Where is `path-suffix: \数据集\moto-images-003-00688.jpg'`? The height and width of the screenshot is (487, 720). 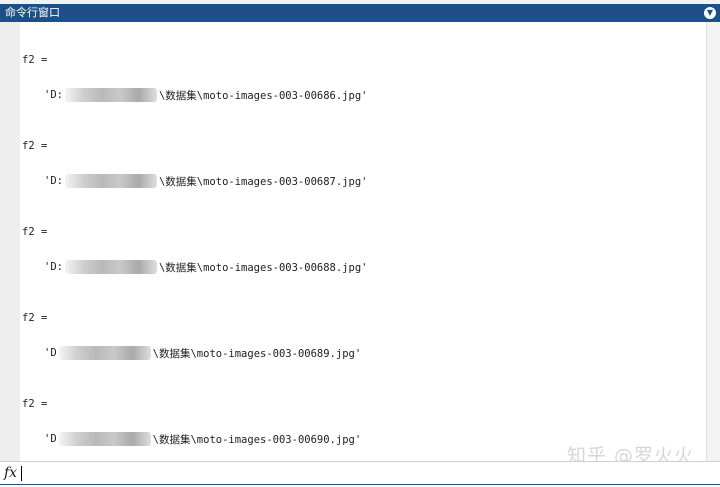
path-suffix: \数据集\moto-images-003-00688.jpg' is located at coordinates (263, 267).